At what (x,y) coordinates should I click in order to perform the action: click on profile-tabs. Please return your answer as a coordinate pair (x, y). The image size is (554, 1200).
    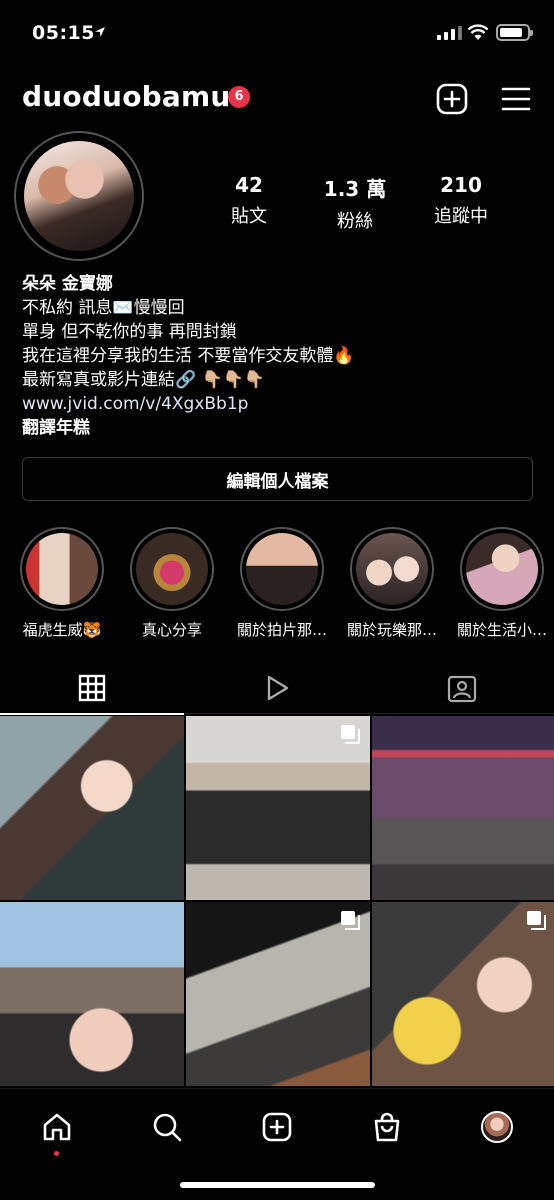
    Looking at the image, I should click on (277, 688).